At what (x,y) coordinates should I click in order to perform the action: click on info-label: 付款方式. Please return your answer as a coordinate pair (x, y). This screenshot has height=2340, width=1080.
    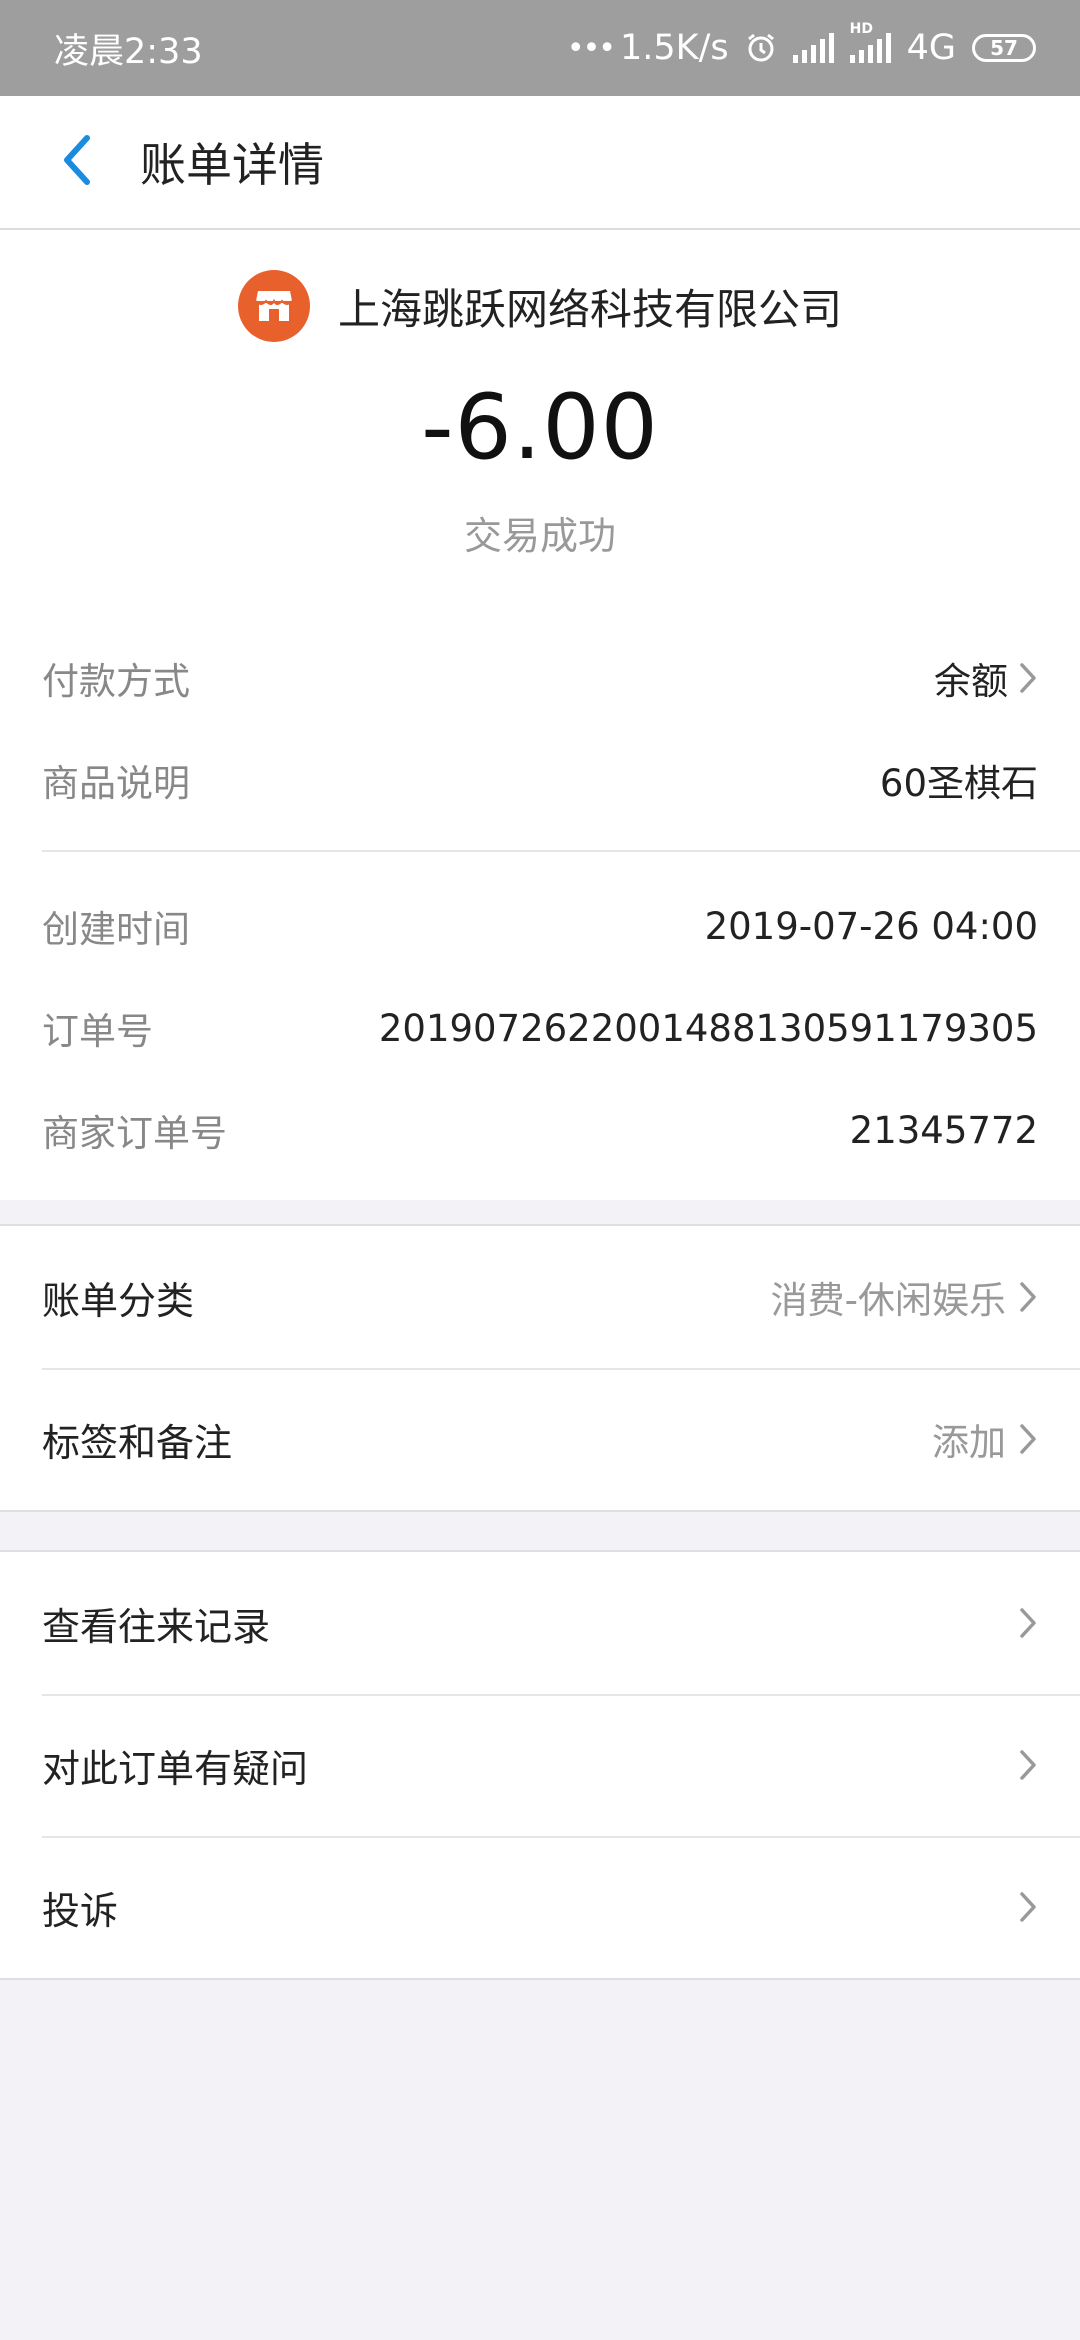
    Looking at the image, I should click on (116, 681).